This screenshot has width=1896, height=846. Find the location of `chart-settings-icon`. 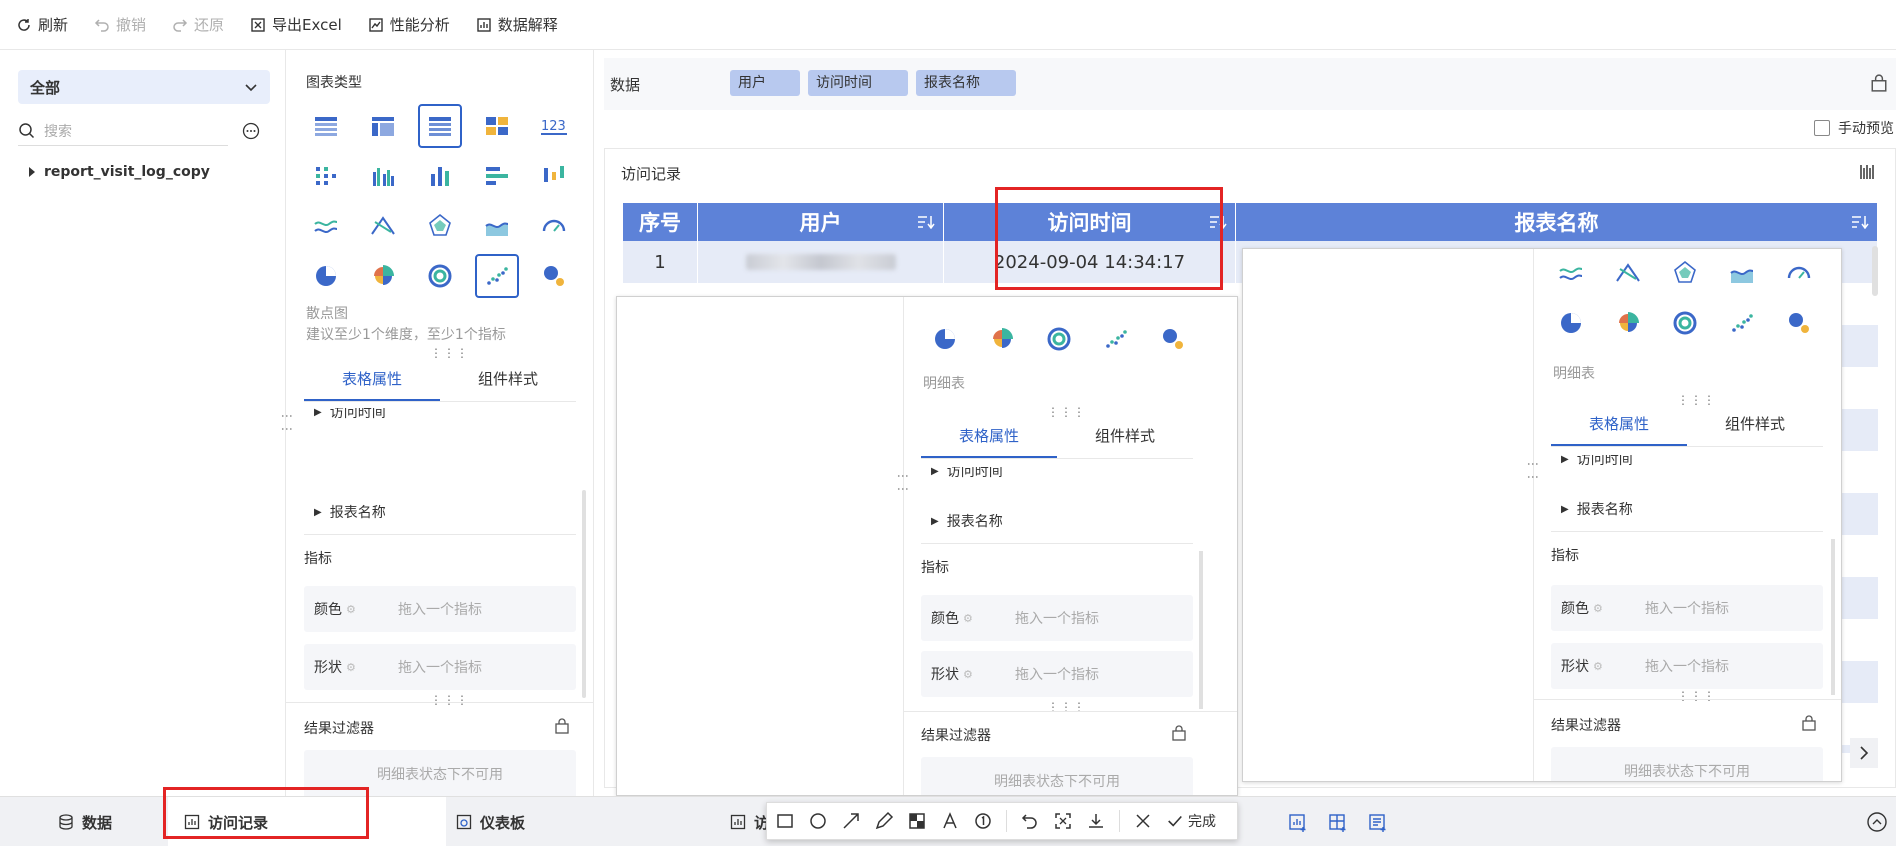

chart-settings-icon is located at coordinates (1868, 172).